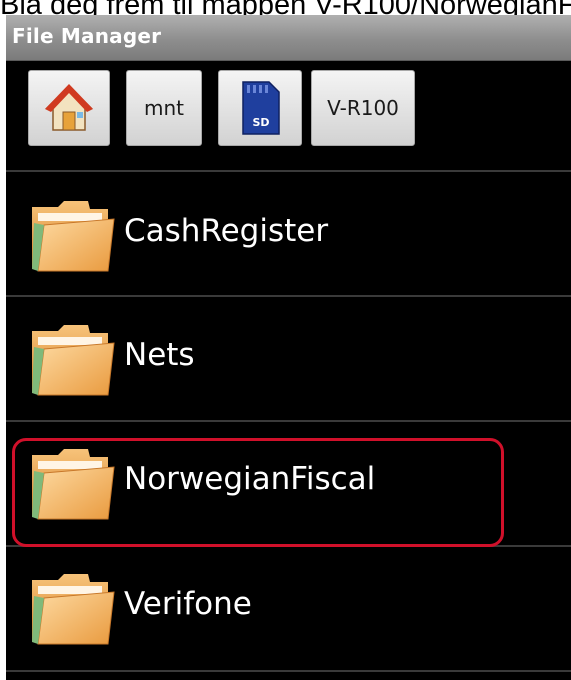 This screenshot has width=571, height=680. I want to click on sd-card-icon-text: SD, so click(260, 122).